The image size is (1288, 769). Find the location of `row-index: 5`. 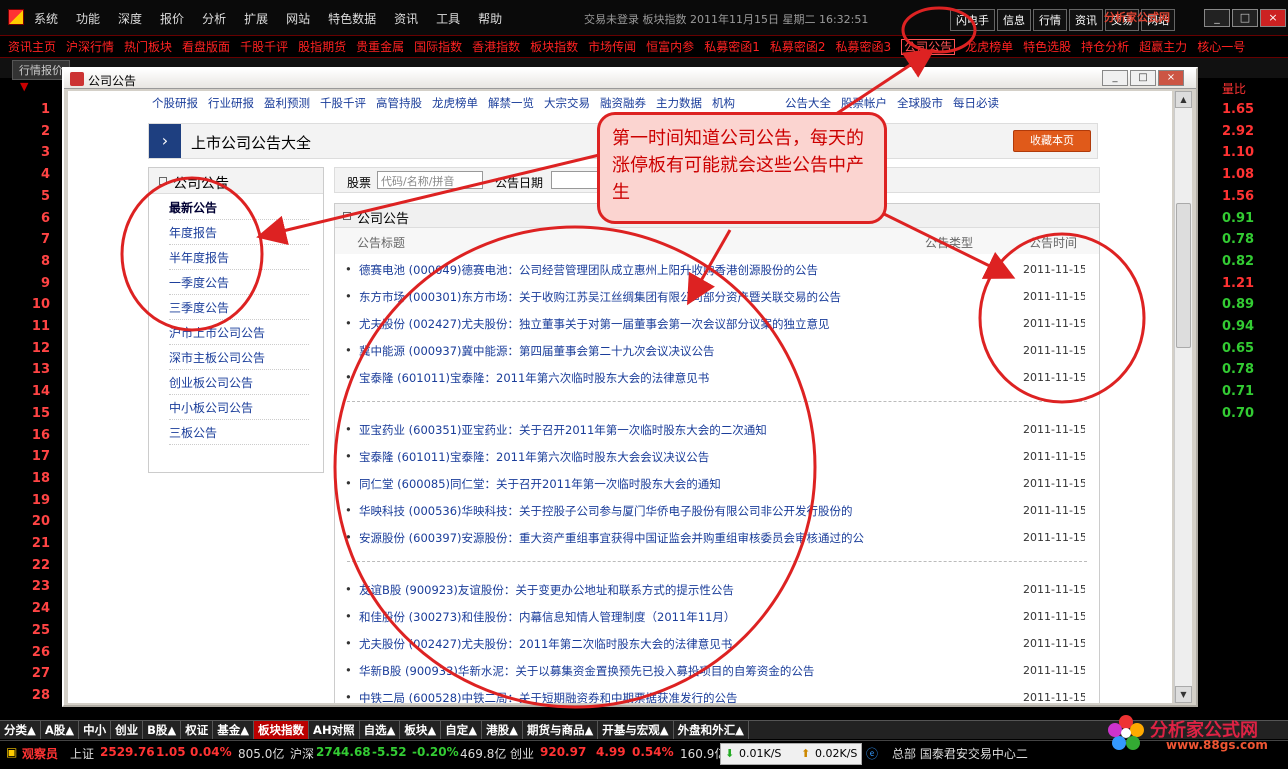

row-index: 5 is located at coordinates (40, 196).